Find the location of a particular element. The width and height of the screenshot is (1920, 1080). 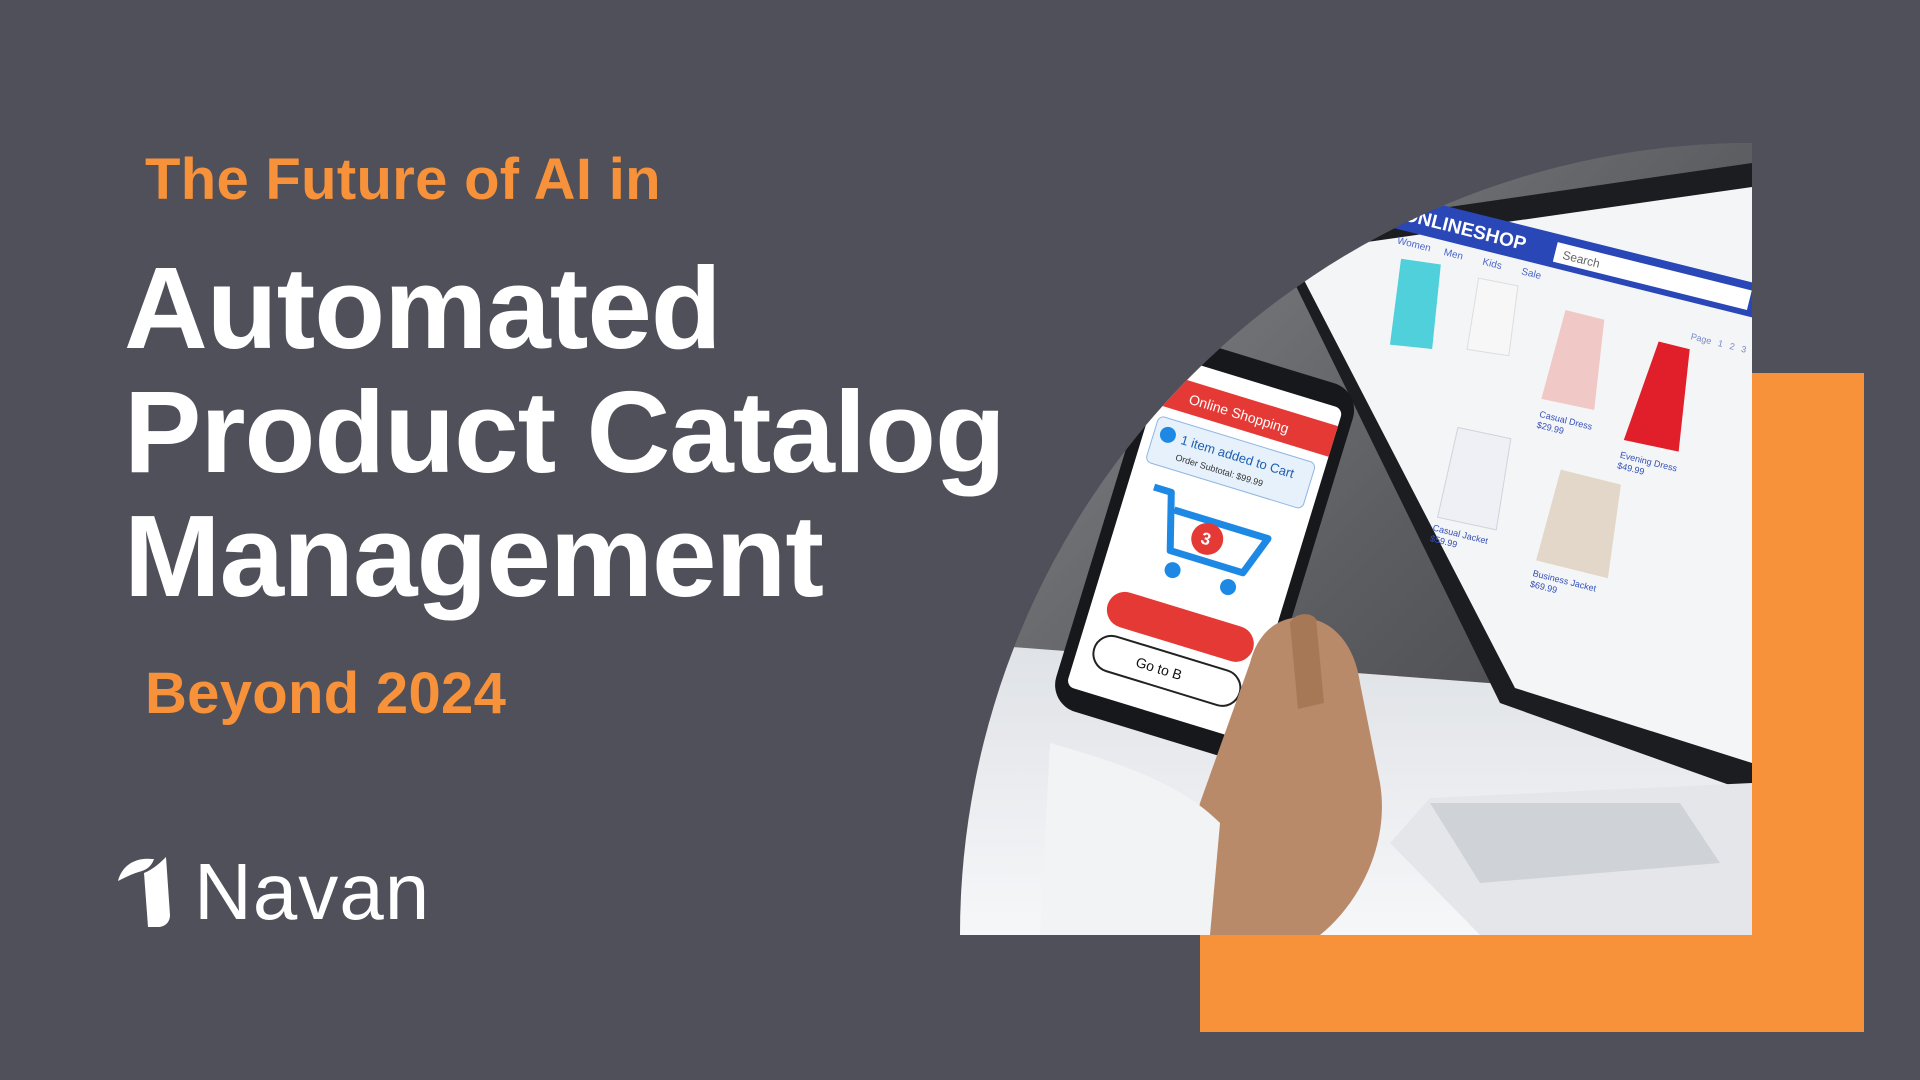

navan-wordmark: Navan is located at coordinates (312, 891).